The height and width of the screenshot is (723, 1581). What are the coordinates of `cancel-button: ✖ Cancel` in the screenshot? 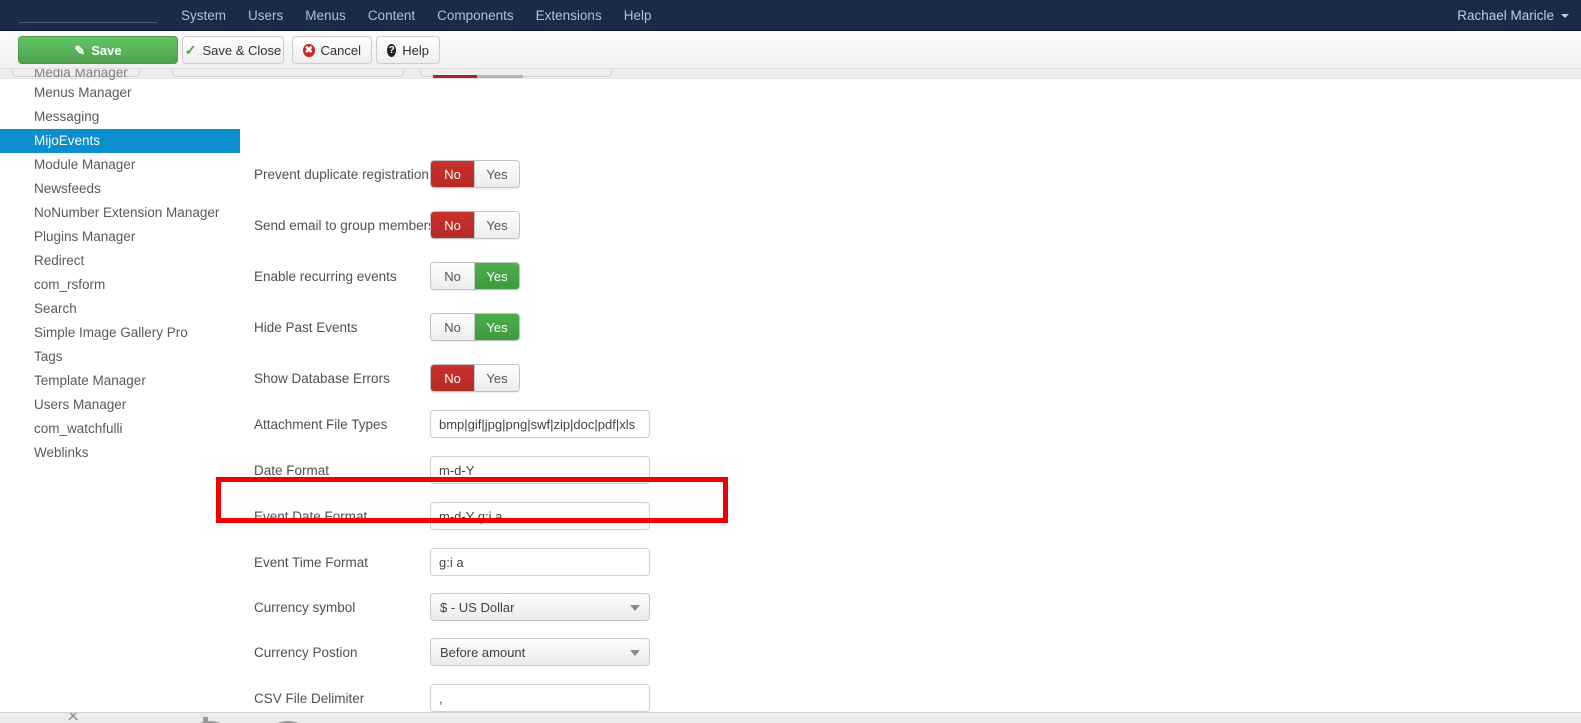 It's located at (332, 50).